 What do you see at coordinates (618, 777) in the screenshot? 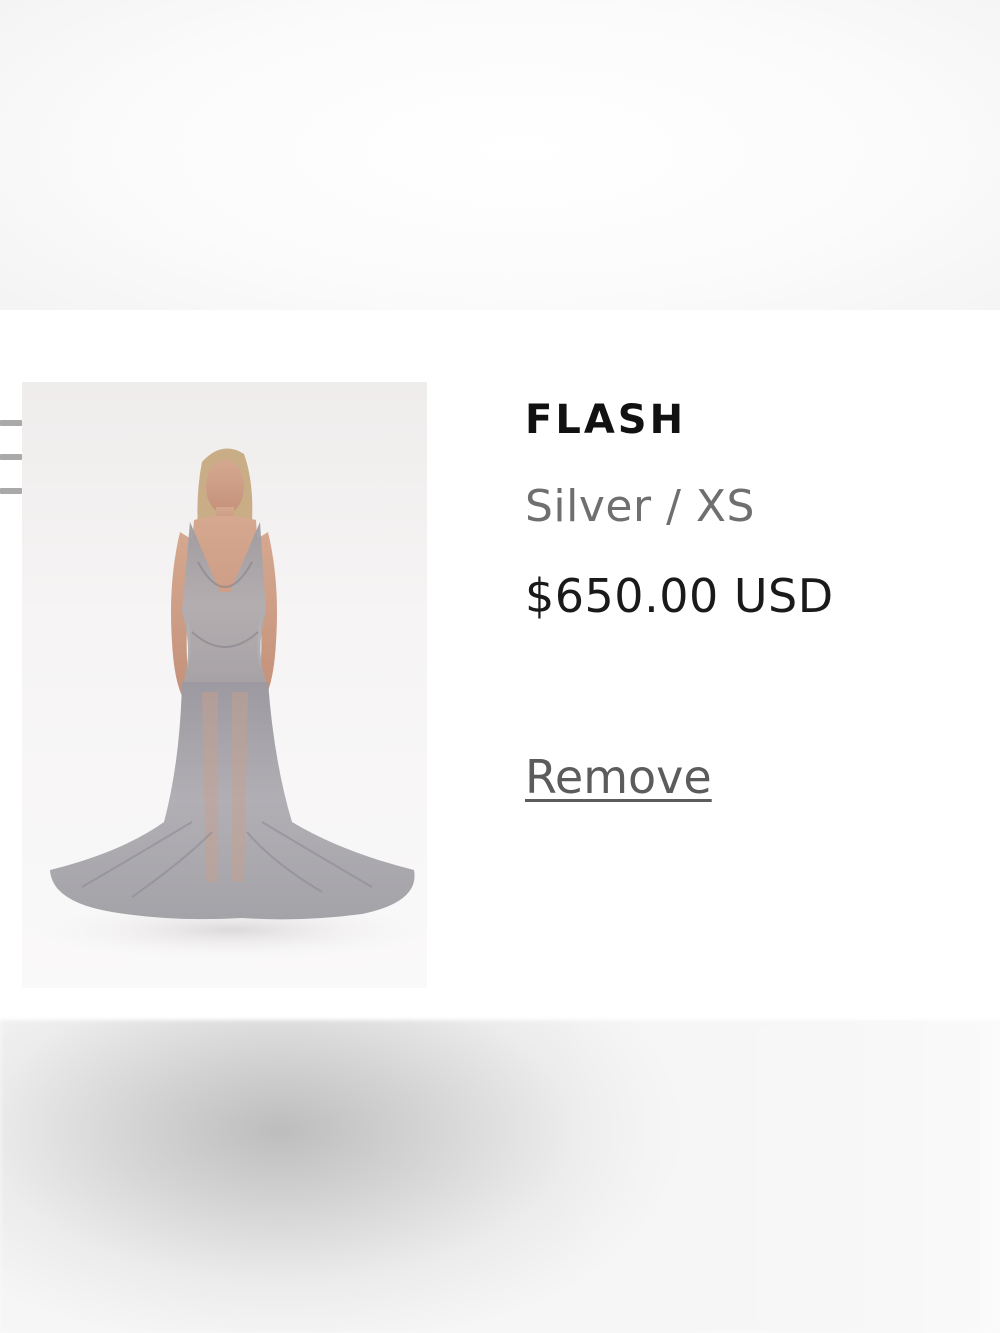
I see `remove-button: Remove` at bounding box center [618, 777].